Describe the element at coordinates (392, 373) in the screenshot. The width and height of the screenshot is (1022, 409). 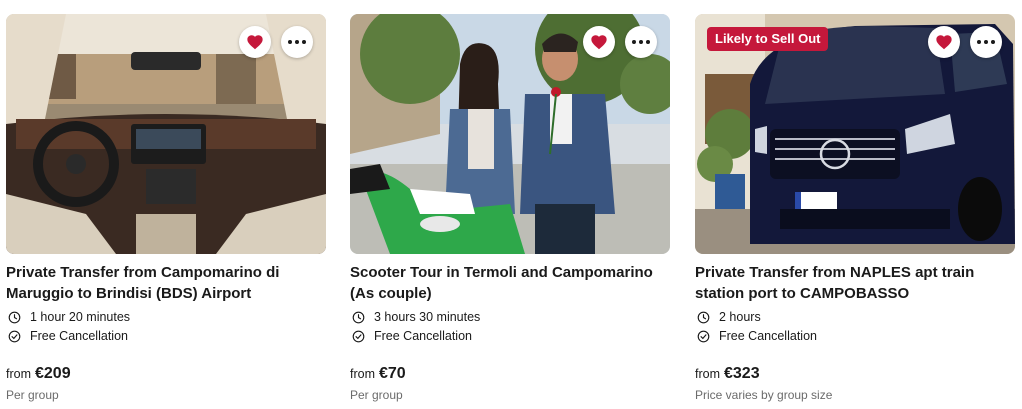
I see `price-amount: €70` at that location.